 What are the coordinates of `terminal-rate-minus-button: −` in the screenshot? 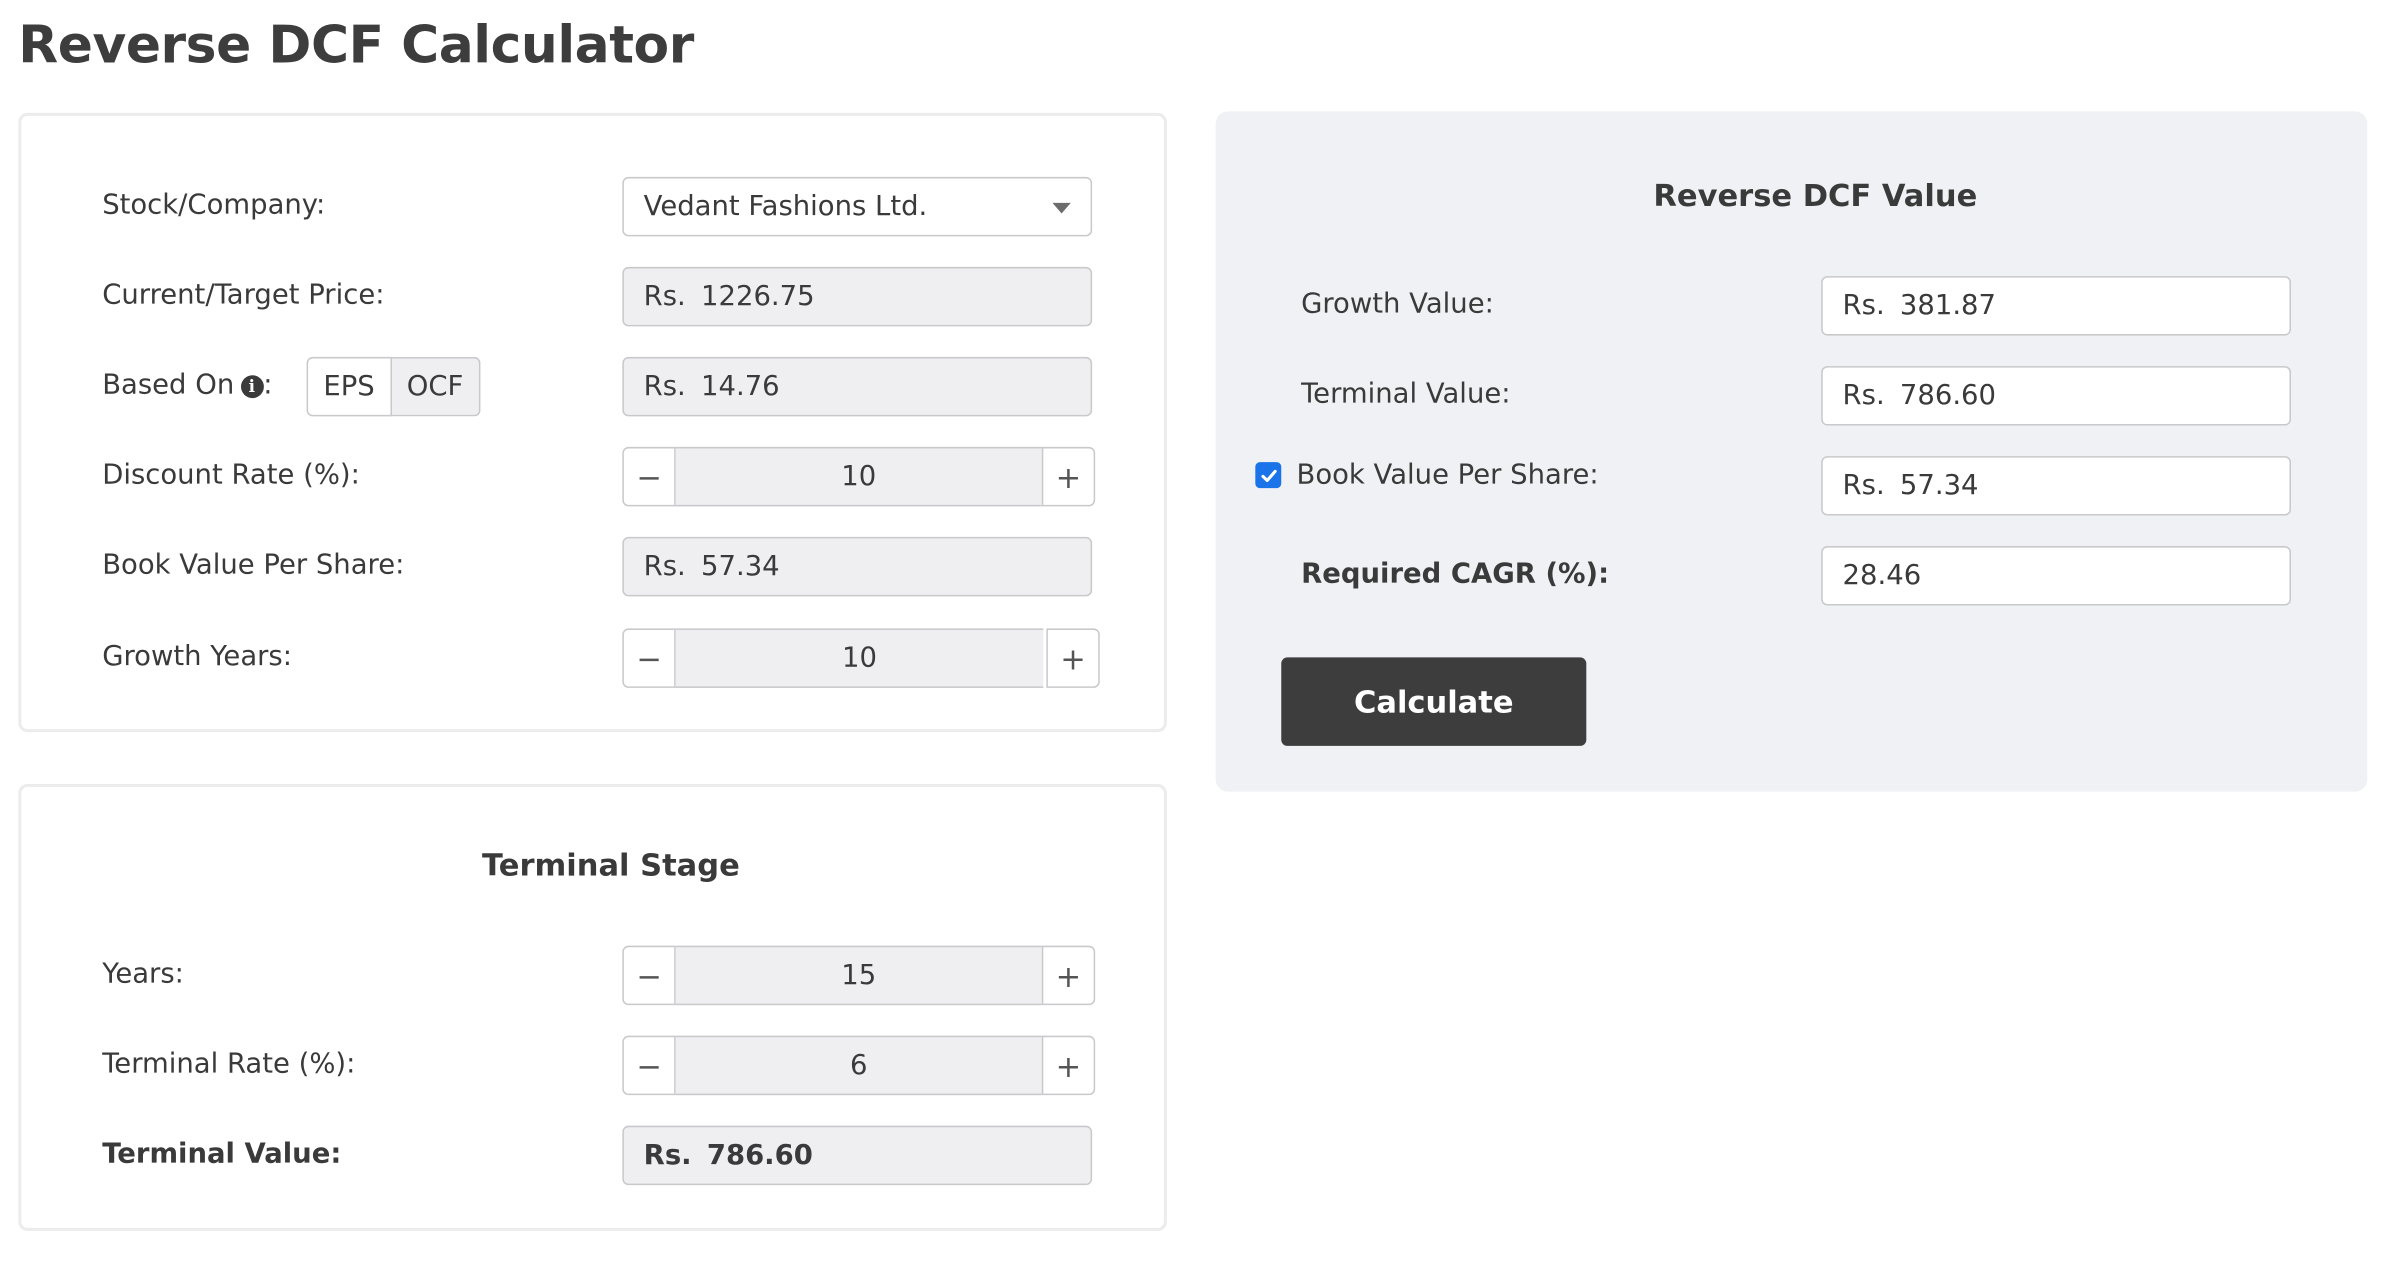 It's located at (649, 1065).